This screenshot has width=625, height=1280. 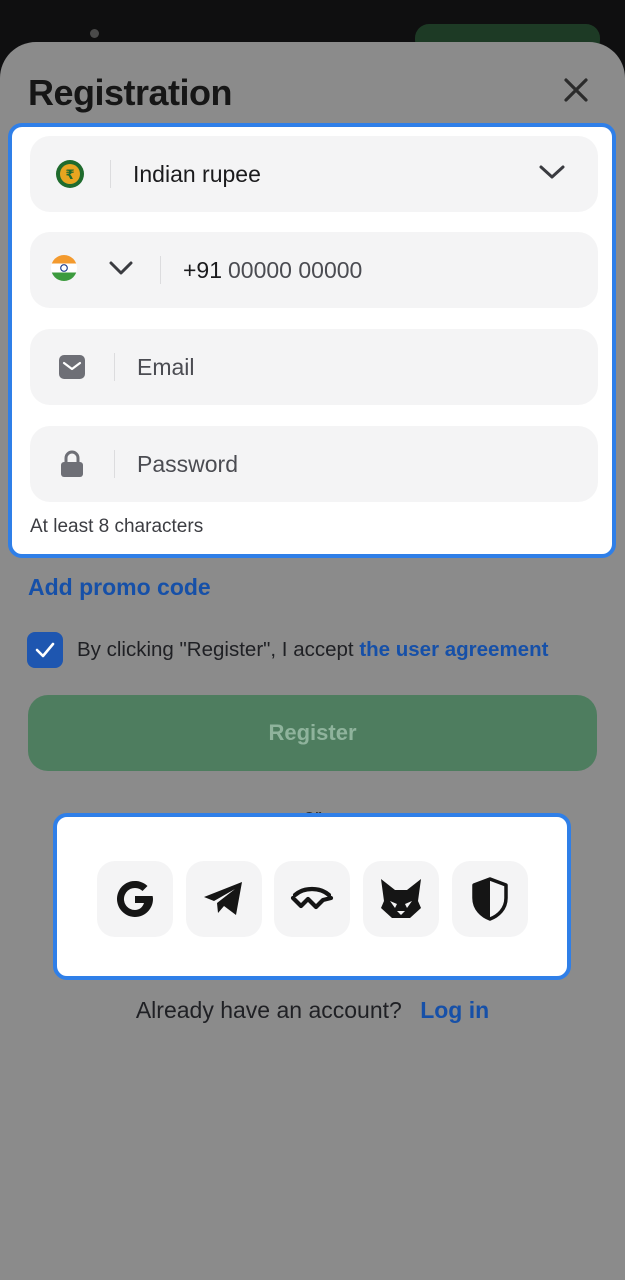 I want to click on phone-input: +91 00000 00000, so click(x=272, y=270).